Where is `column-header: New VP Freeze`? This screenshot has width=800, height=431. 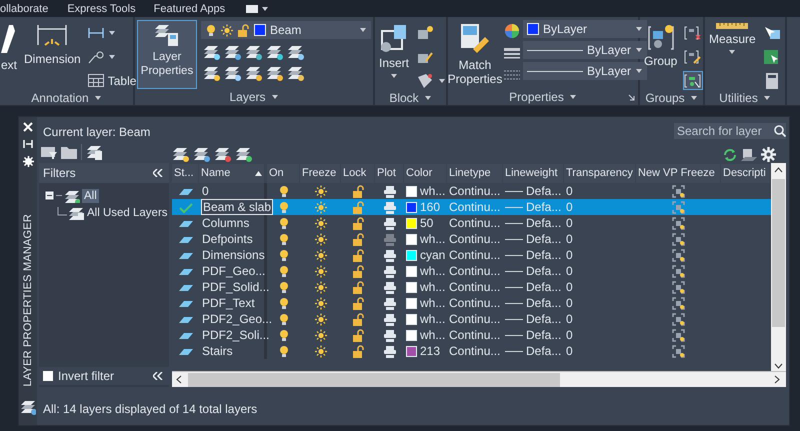
column-header: New VP Freeze is located at coordinates (678, 173).